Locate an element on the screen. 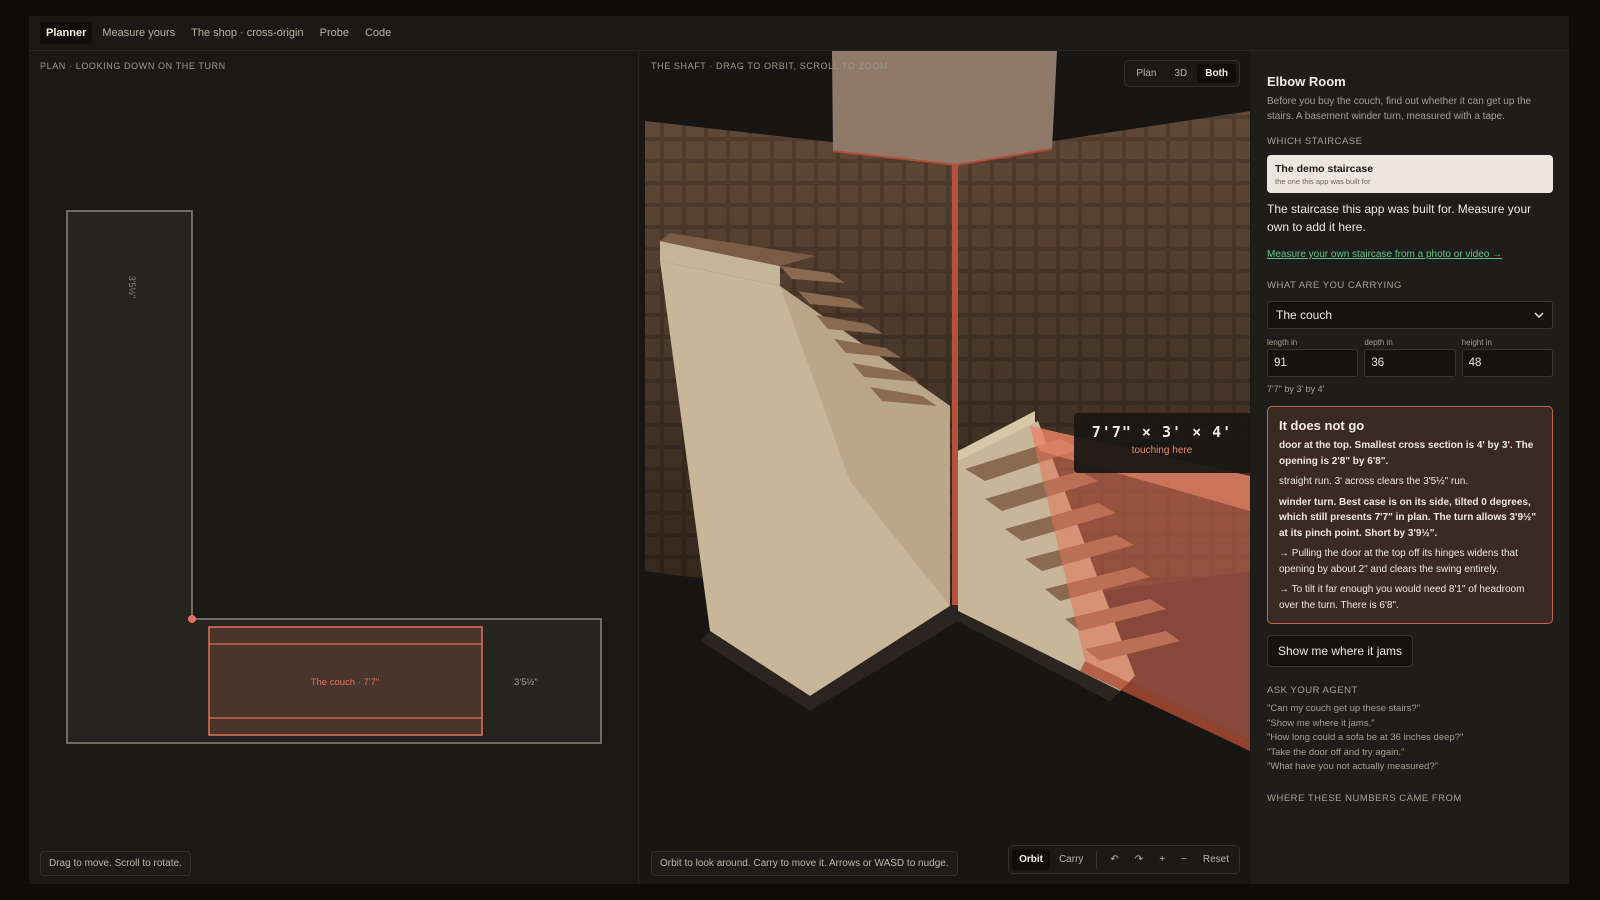 The height and width of the screenshot is (900, 1600). dimension-inputs: length in 91 depth in 36 height in 48 is located at coordinates (1410, 357).